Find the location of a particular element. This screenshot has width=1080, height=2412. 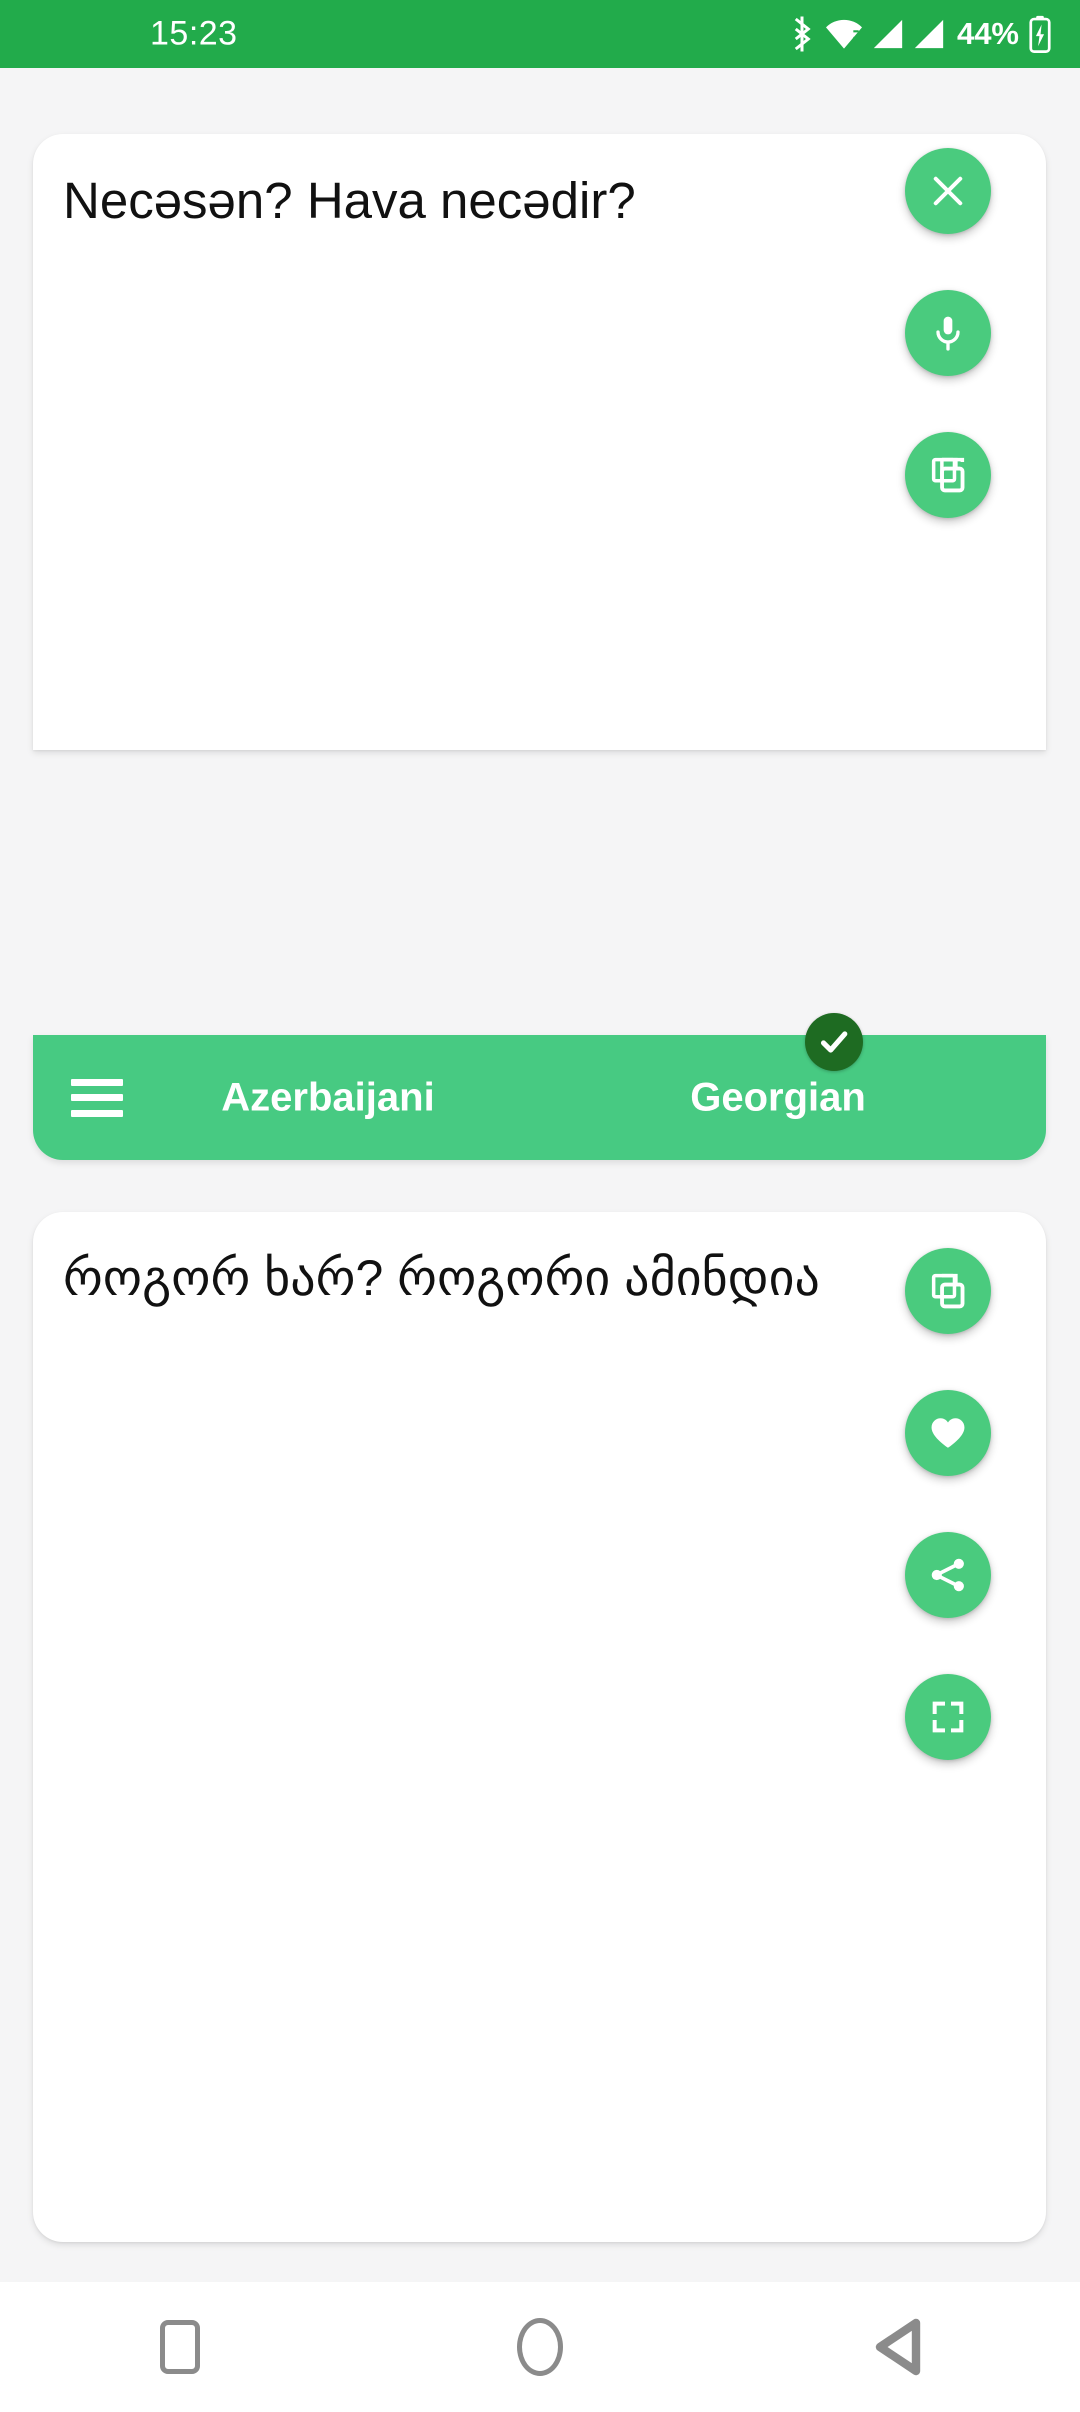

android-navigation-bar is located at coordinates (540, 2347).